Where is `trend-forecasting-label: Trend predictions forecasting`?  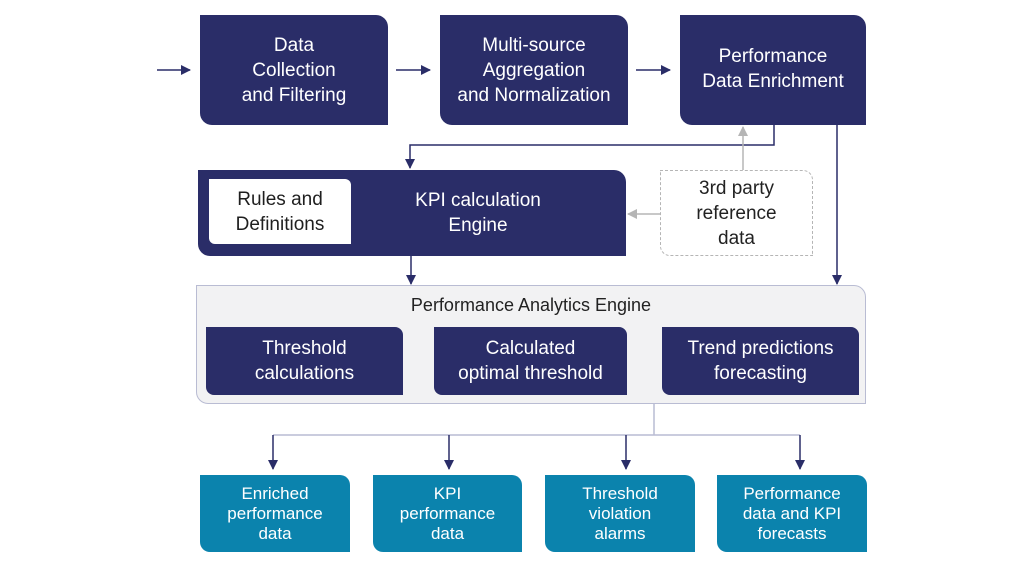 trend-forecasting-label: Trend predictions forecasting is located at coordinates (760, 361).